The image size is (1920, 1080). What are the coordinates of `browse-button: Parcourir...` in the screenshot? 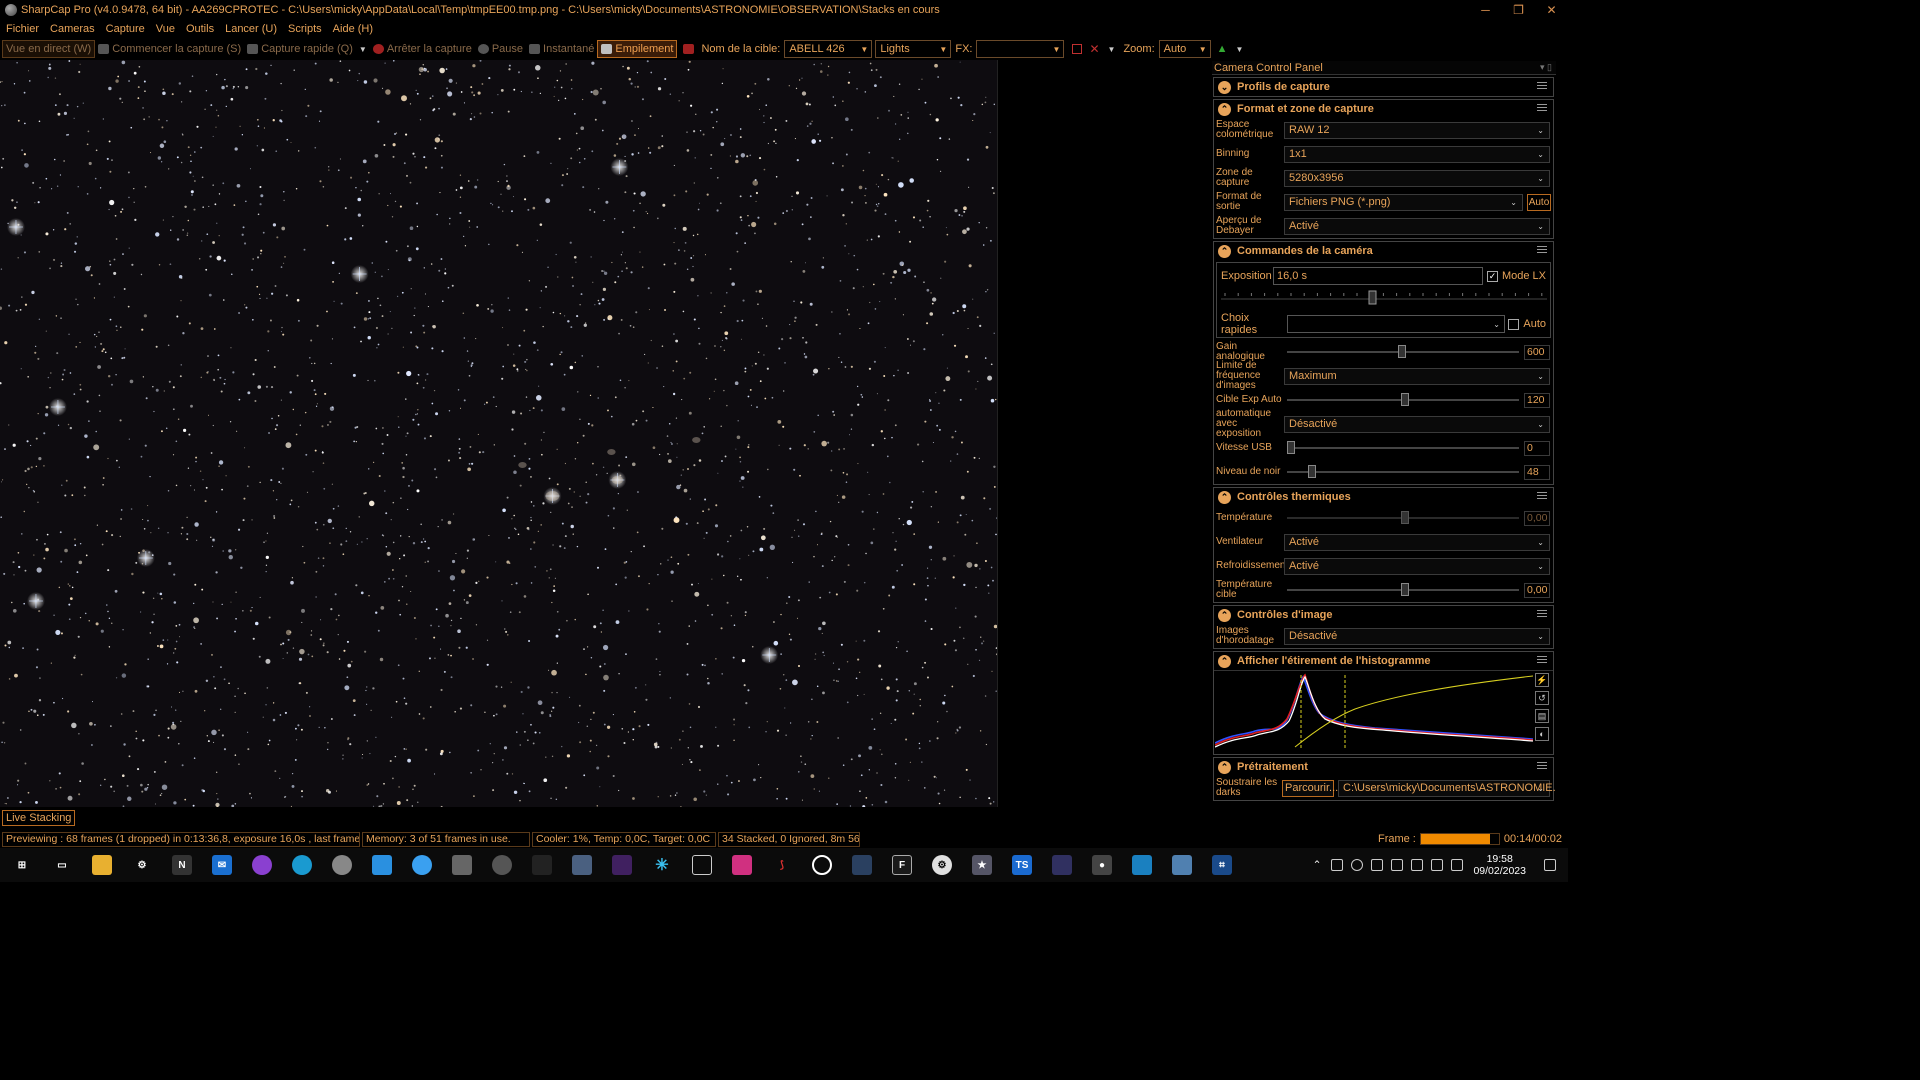 It's located at (1310, 788).